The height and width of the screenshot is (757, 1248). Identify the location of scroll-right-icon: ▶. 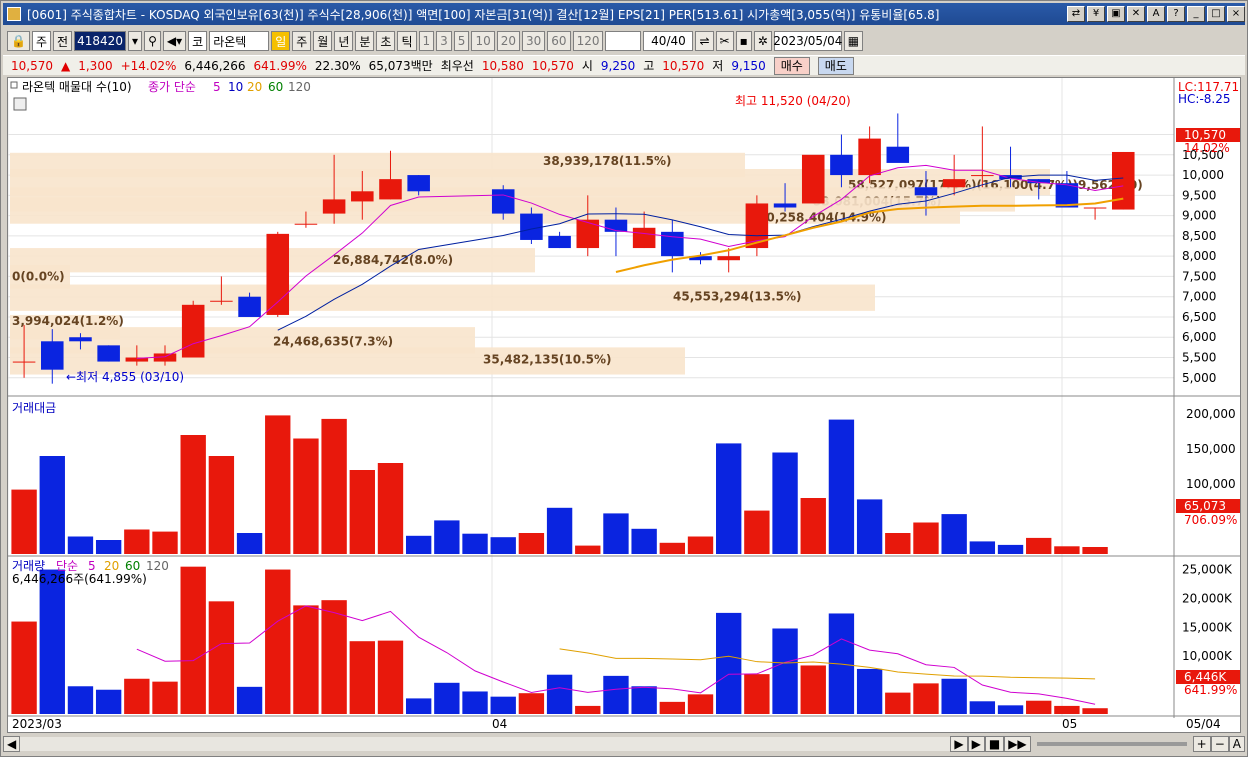
(959, 744).